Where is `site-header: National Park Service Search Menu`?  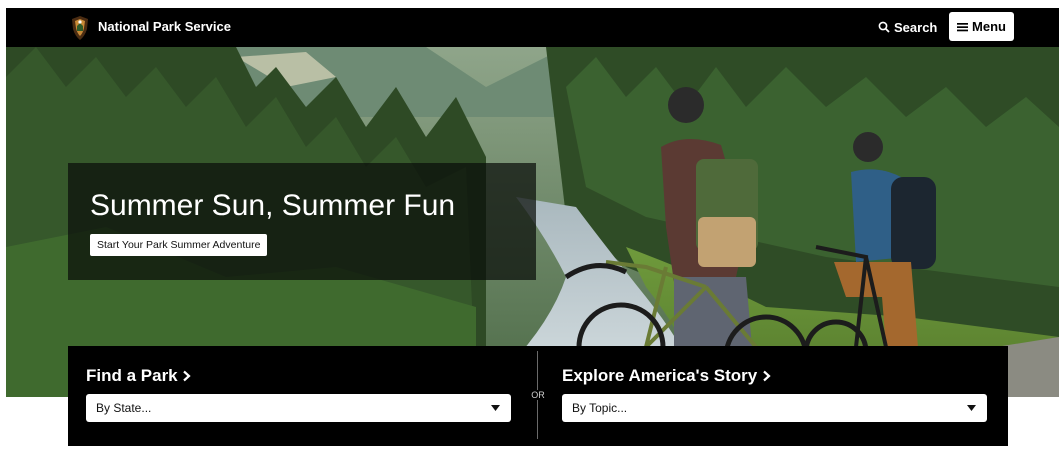 site-header: National Park Service Search Menu is located at coordinates (532, 27).